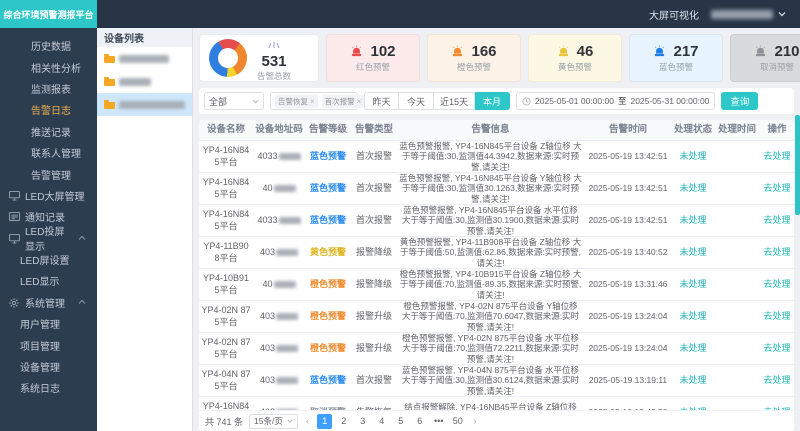  I want to click on page-button-5: 5, so click(400, 421).